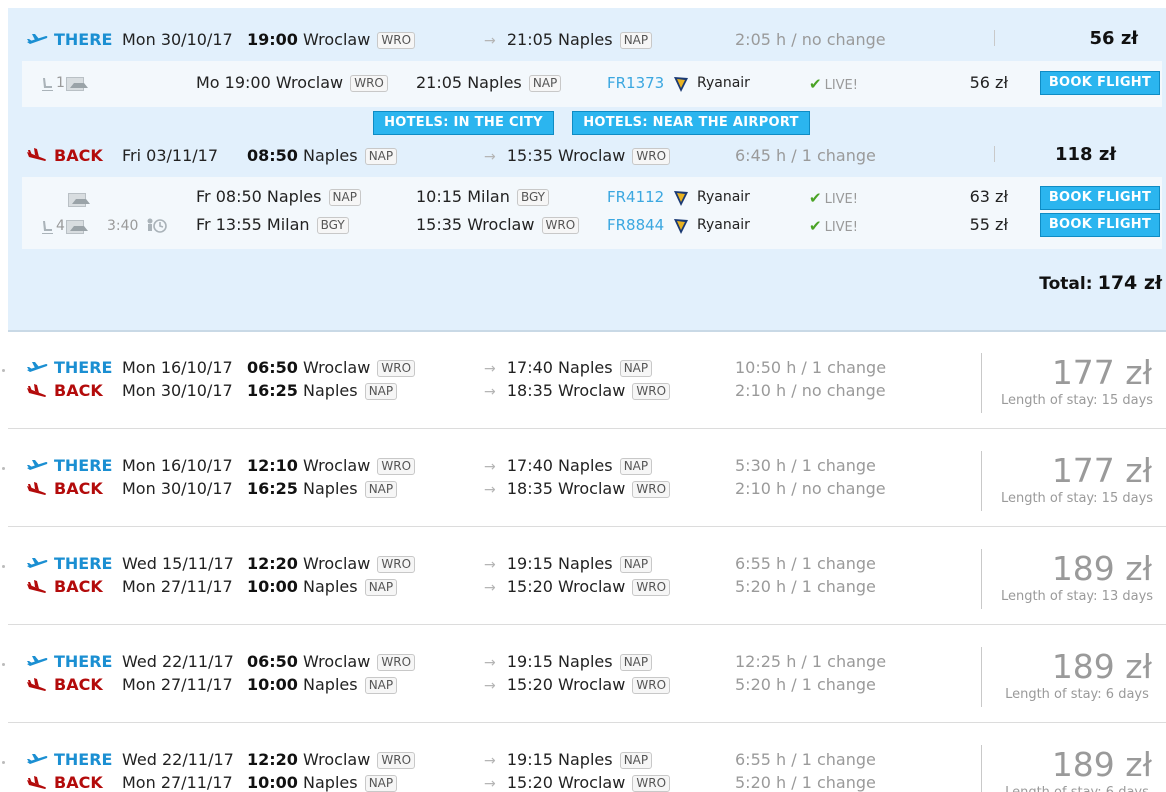 The width and height of the screenshot is (1166, 792). I want to click on return-duration: 6:45 h / 1 change, so click(805, 155).